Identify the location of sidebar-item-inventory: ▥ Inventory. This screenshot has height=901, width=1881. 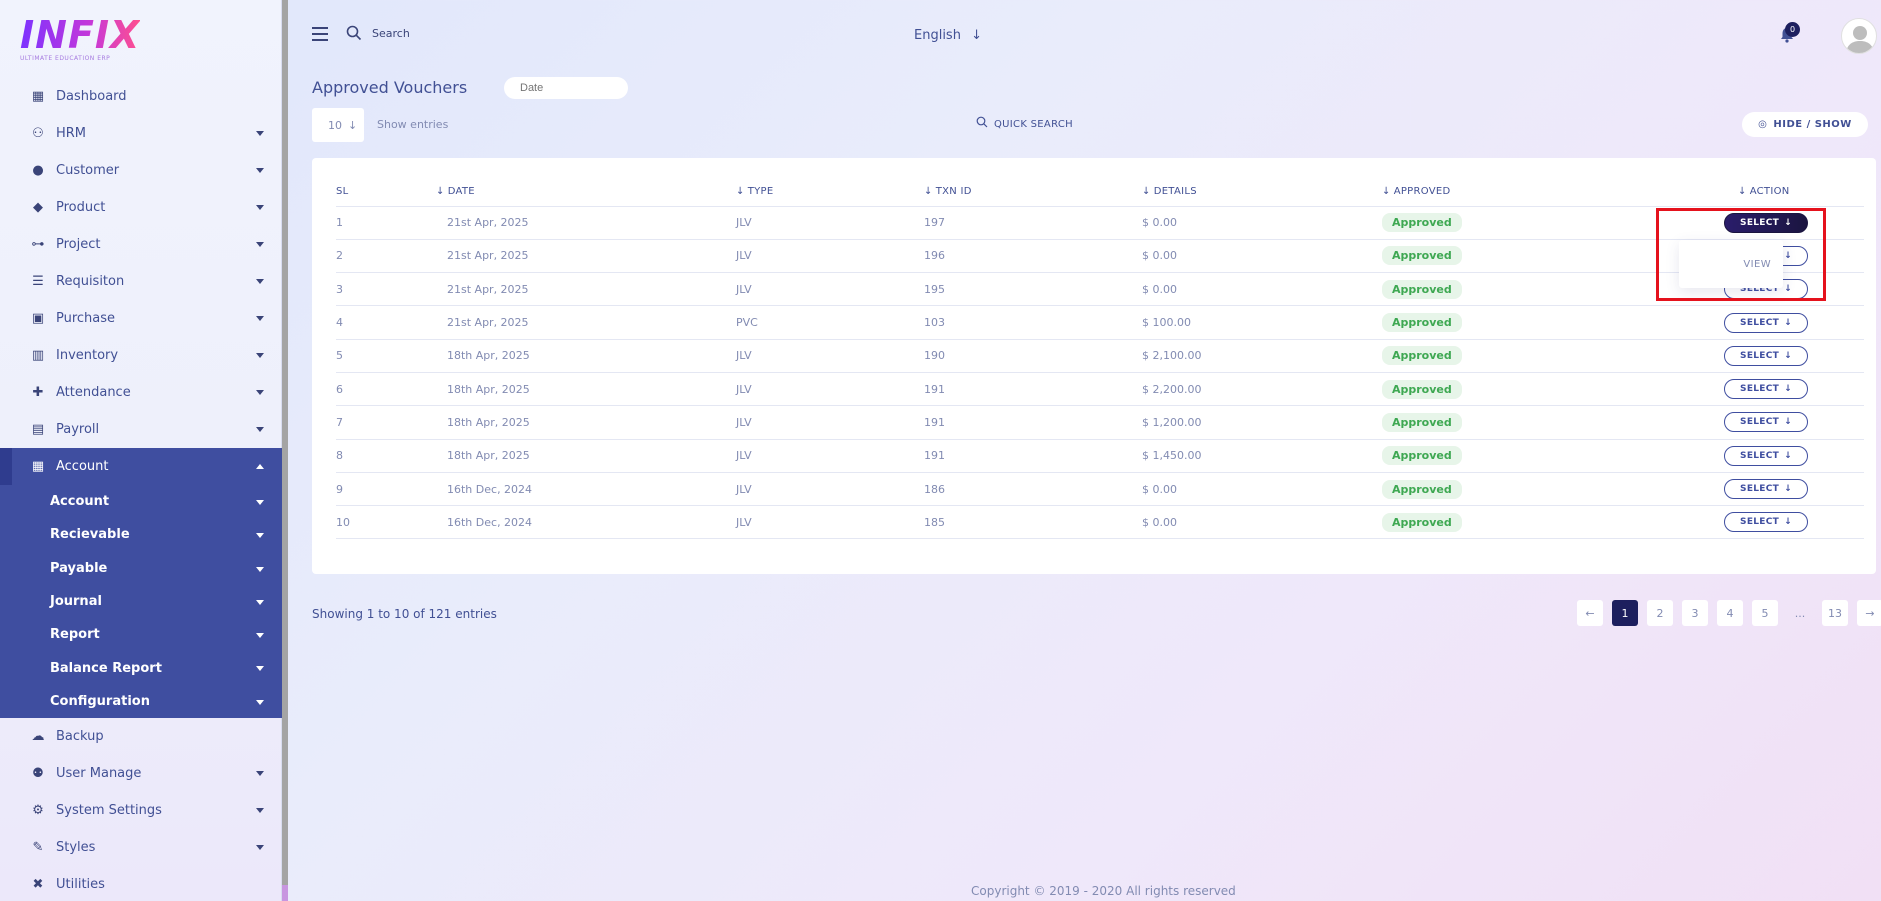
(141, 355).